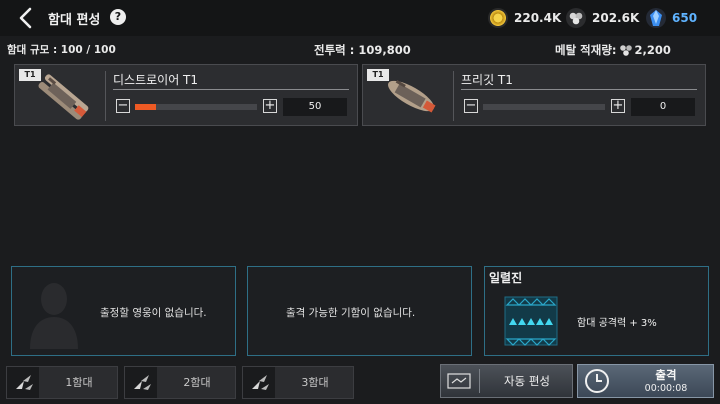 The width and height of the screenshot is (720, 404). Describe the element at coordinates (315, 107) in the screenshot. I see `ship-count-field: 50` at that location.